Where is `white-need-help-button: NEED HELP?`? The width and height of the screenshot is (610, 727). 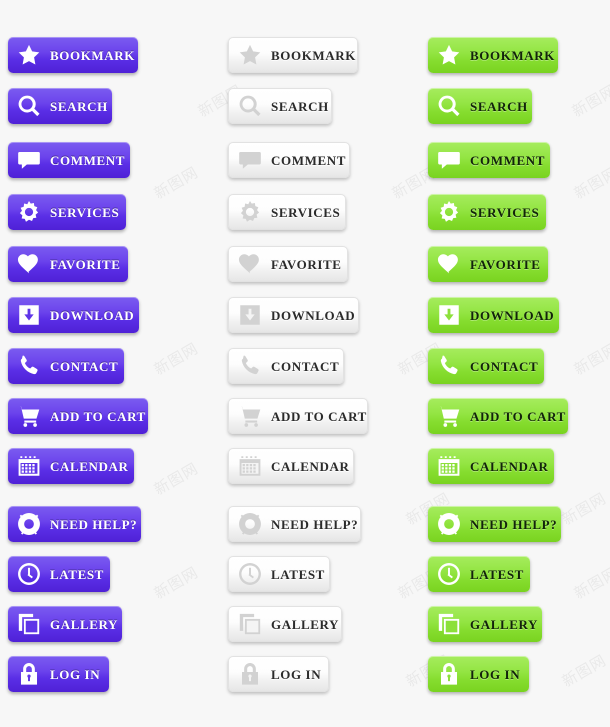
white-need-help-button: NEED HELP? is located at coordinates (294, 524).